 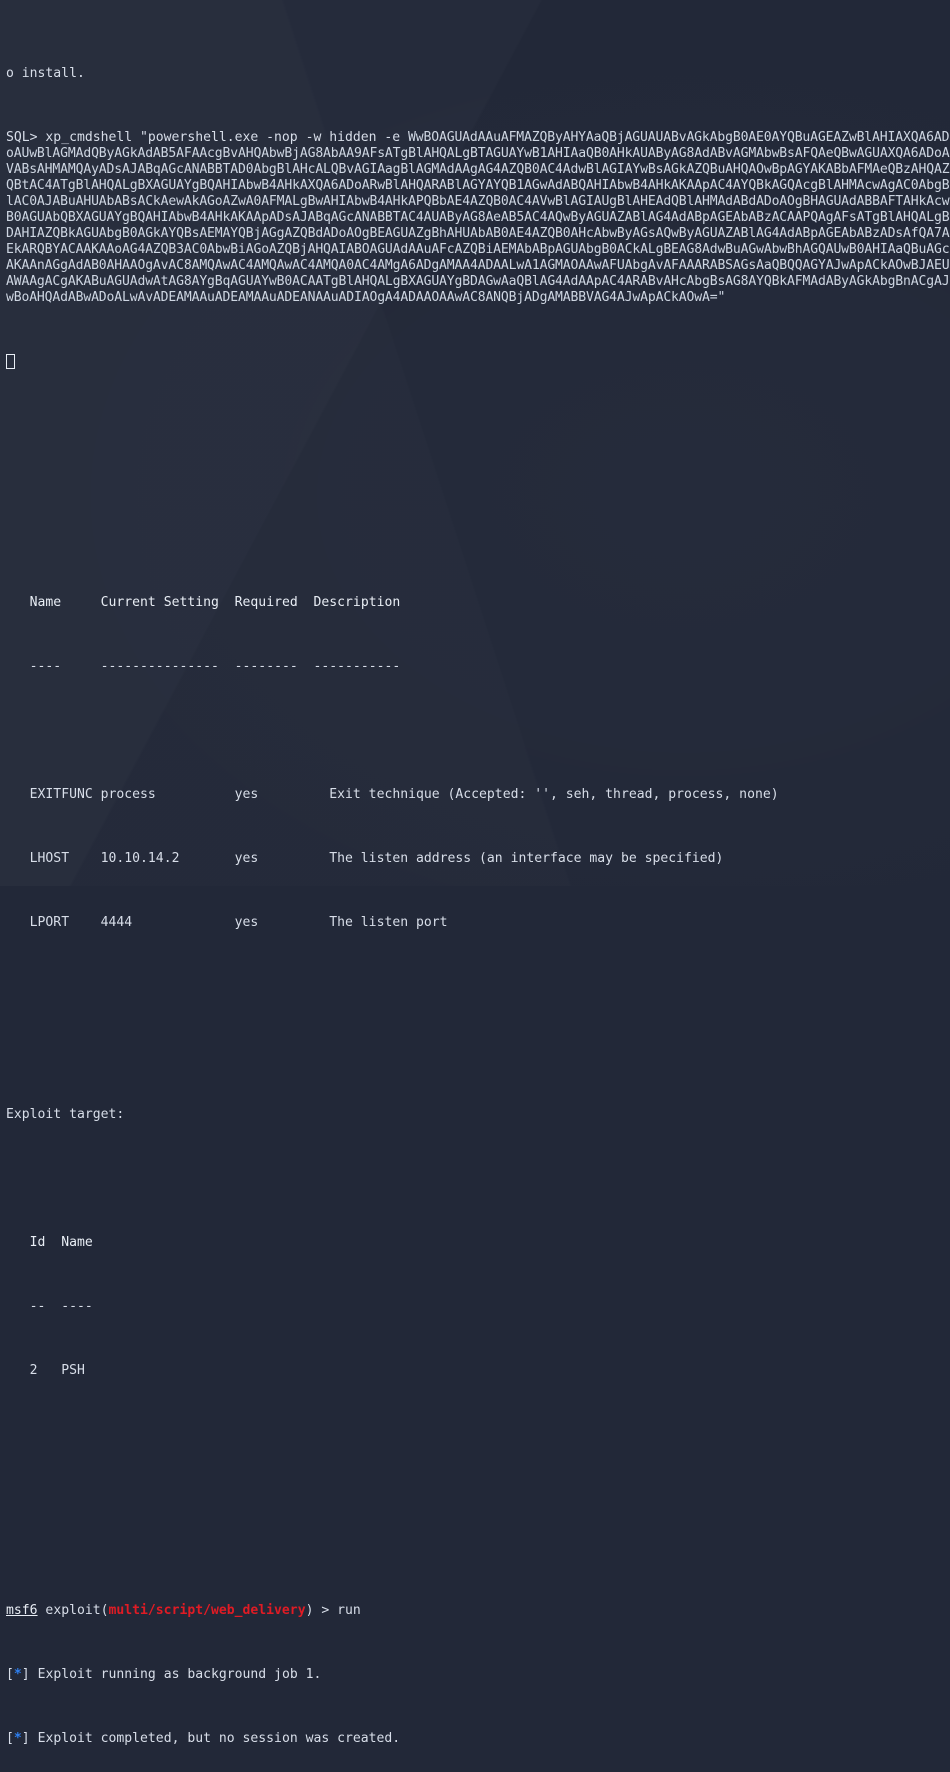 I want to click on exploit-target-heading: Exploit target:, so click(x=478, y=1115).